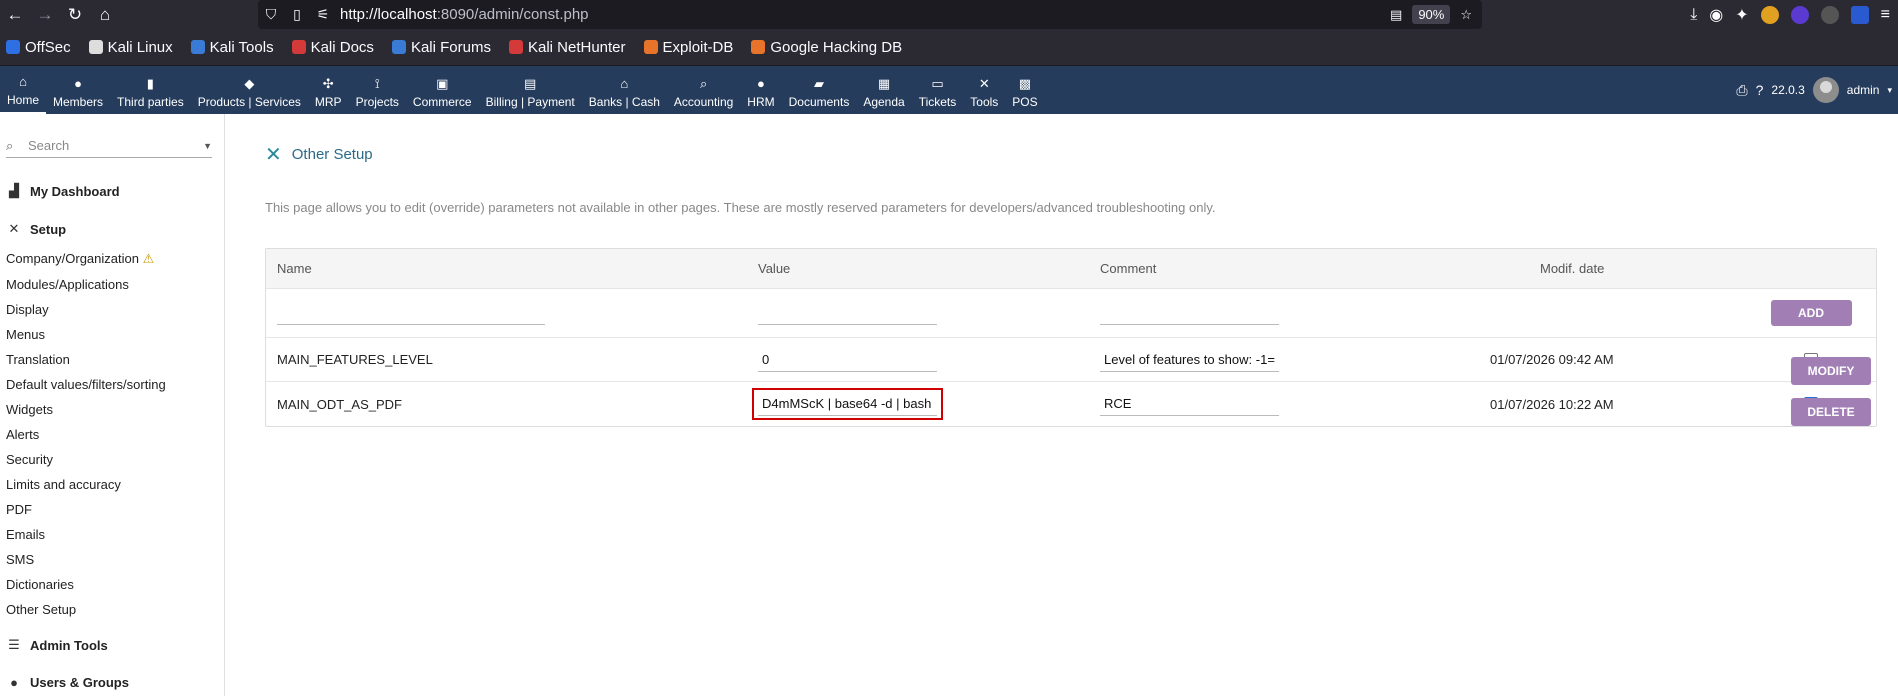 Image resolution: width=1898 pixels, height=696 pixels. I want to click on print-icon: ⎙, so click(1741, 90).